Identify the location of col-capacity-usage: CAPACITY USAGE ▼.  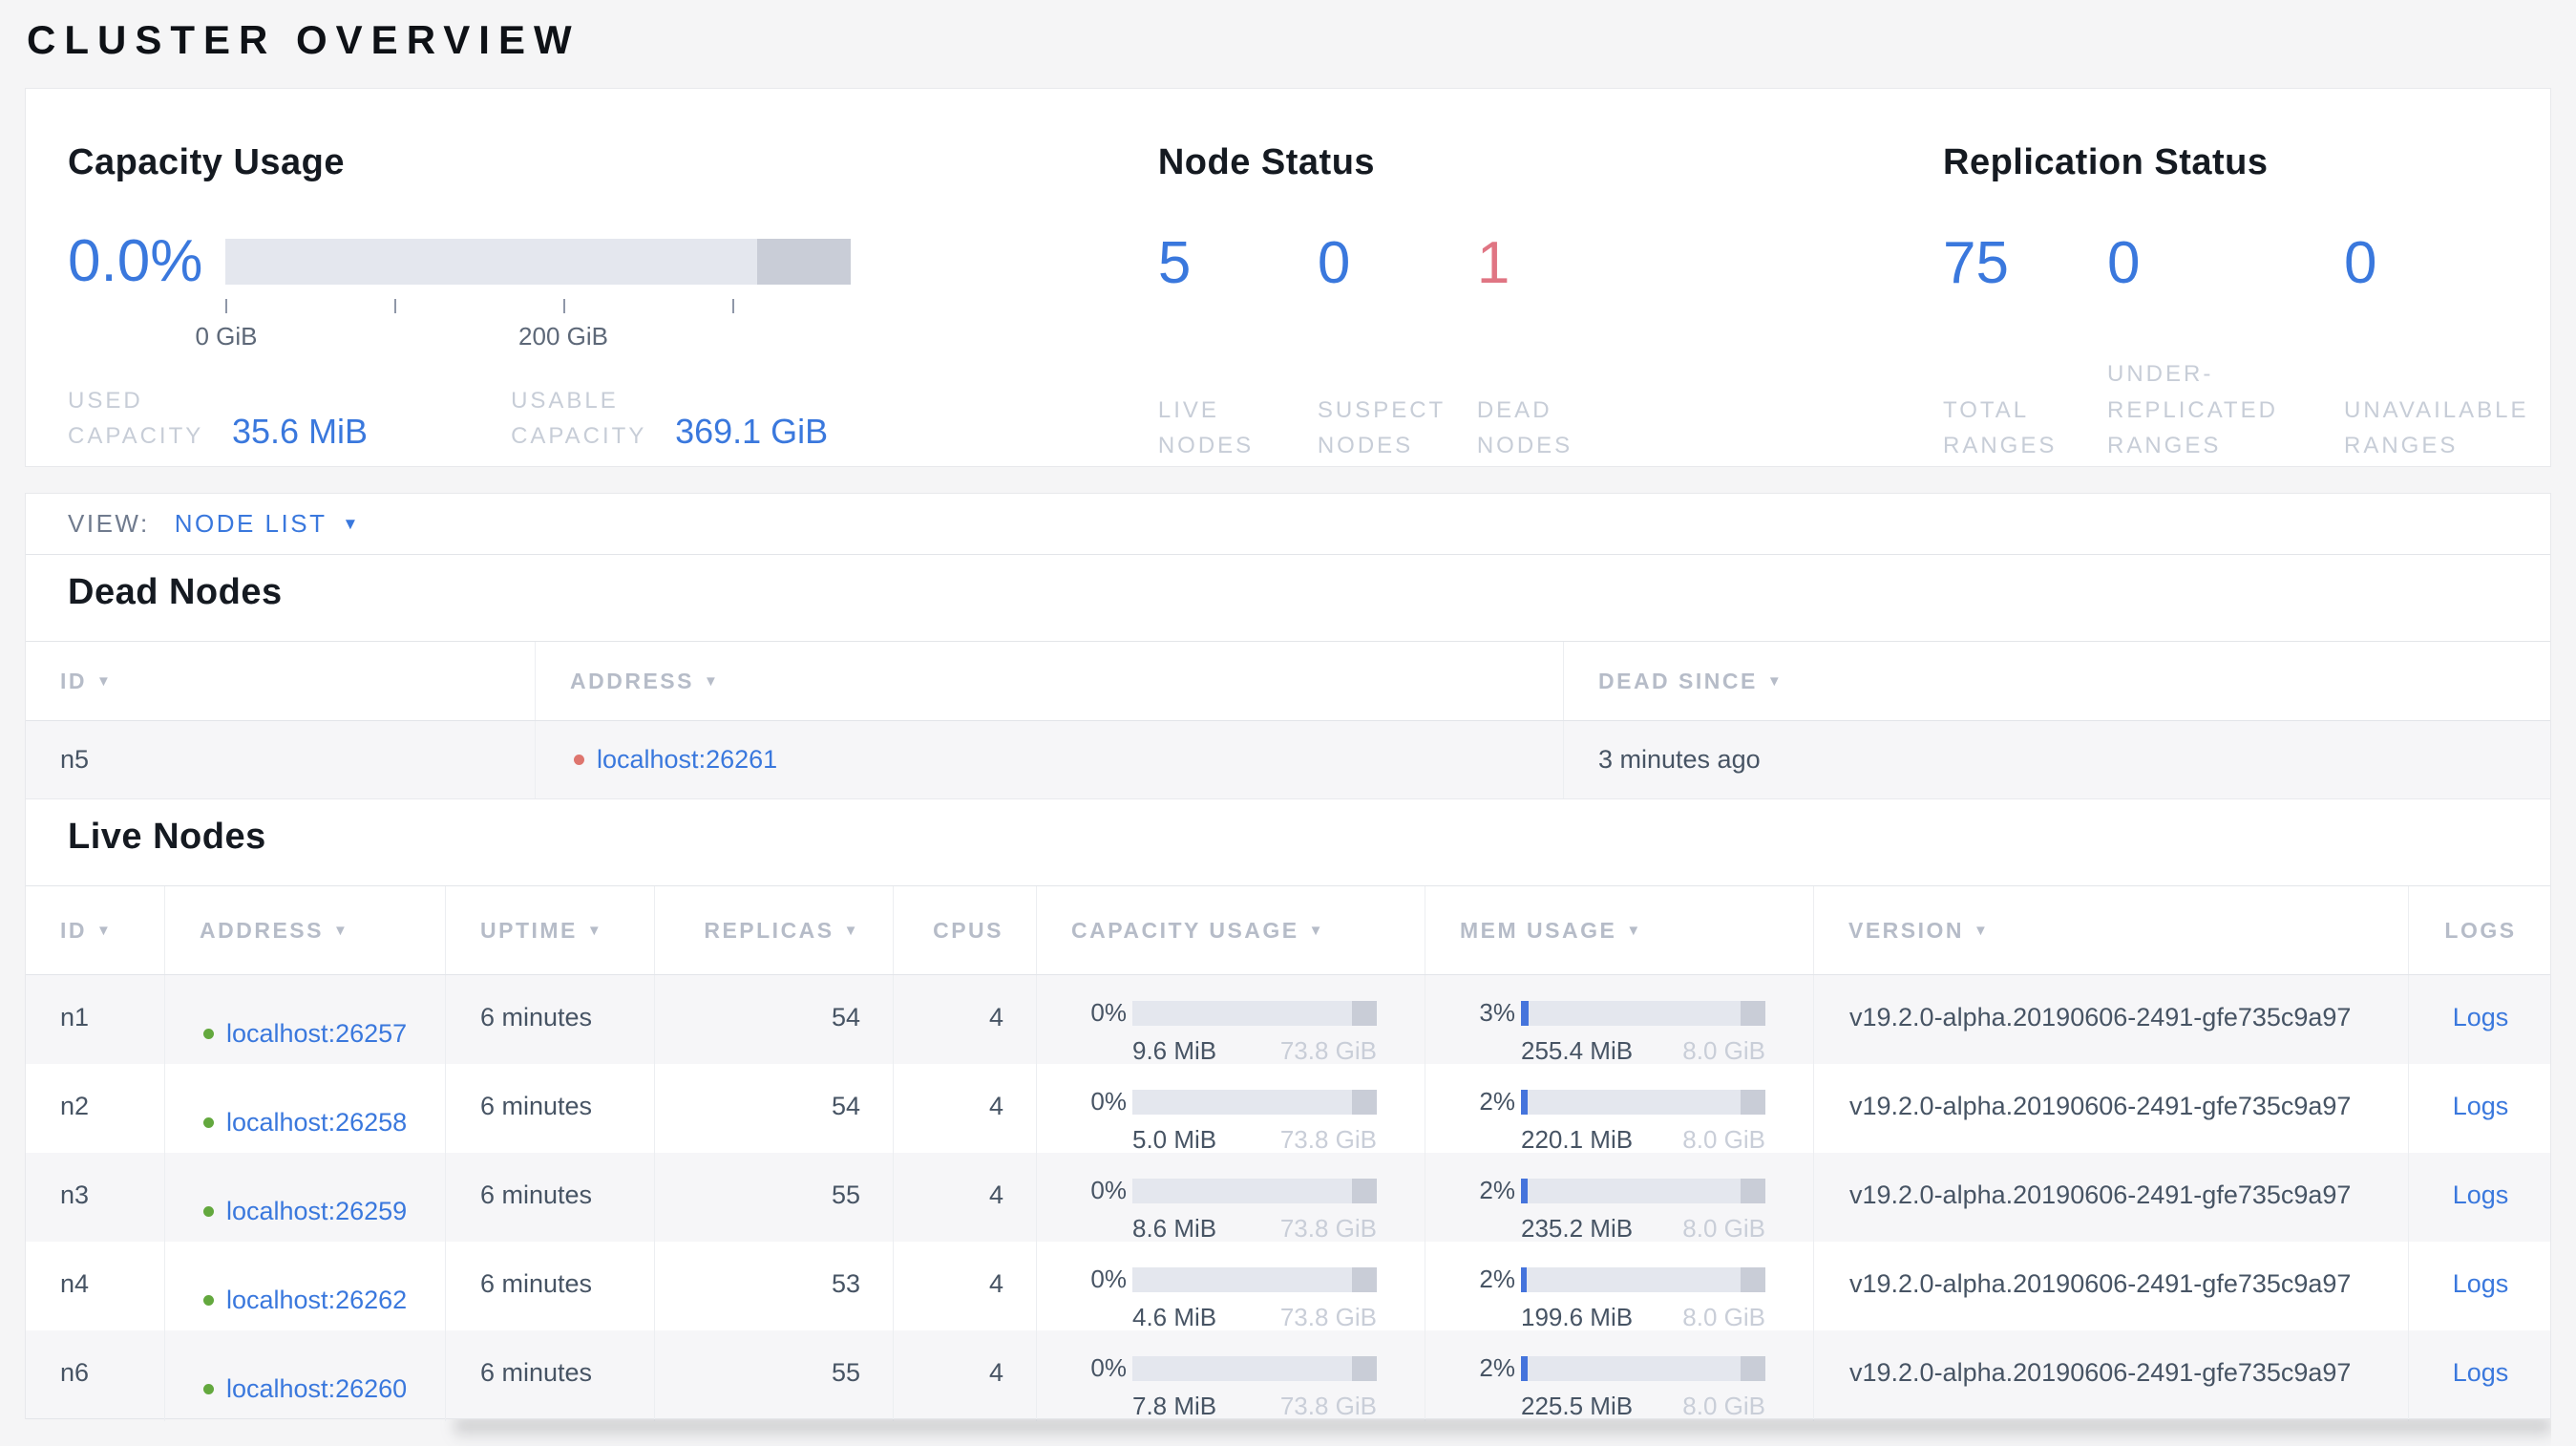
(1231, 930).